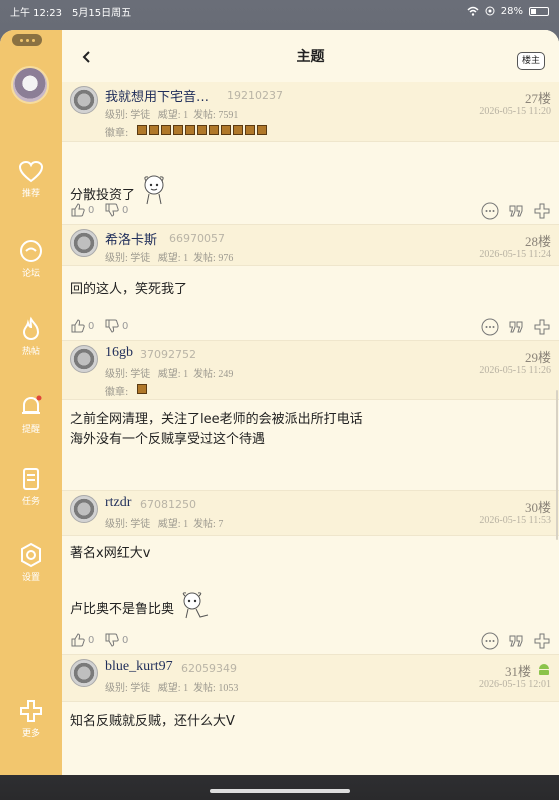 The width and height of the screenshot is (559, 800). What do you see at coordinates (31, 479) in the screenshot?
I see `task-icon` at bounding box center [31, 479].